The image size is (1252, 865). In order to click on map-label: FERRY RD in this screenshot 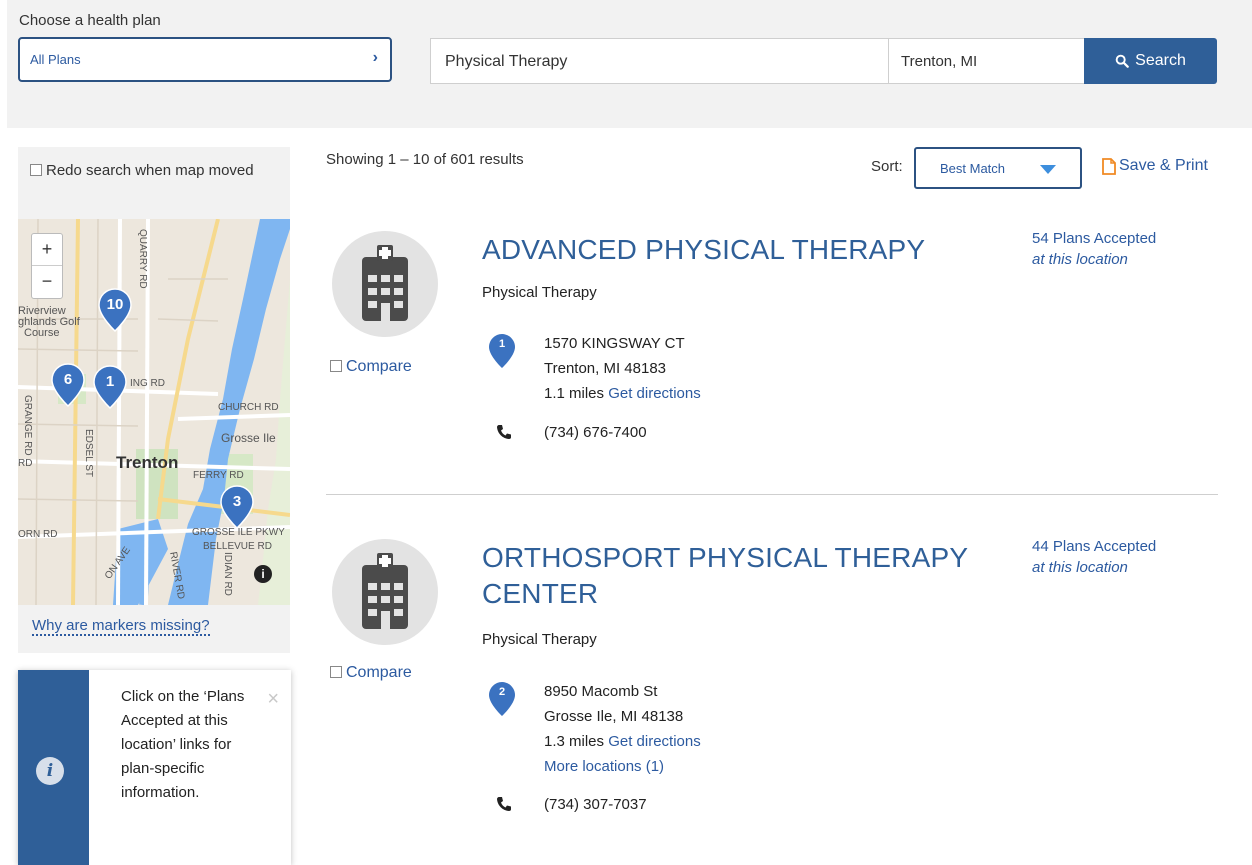, I will do `click(218, 475)`.